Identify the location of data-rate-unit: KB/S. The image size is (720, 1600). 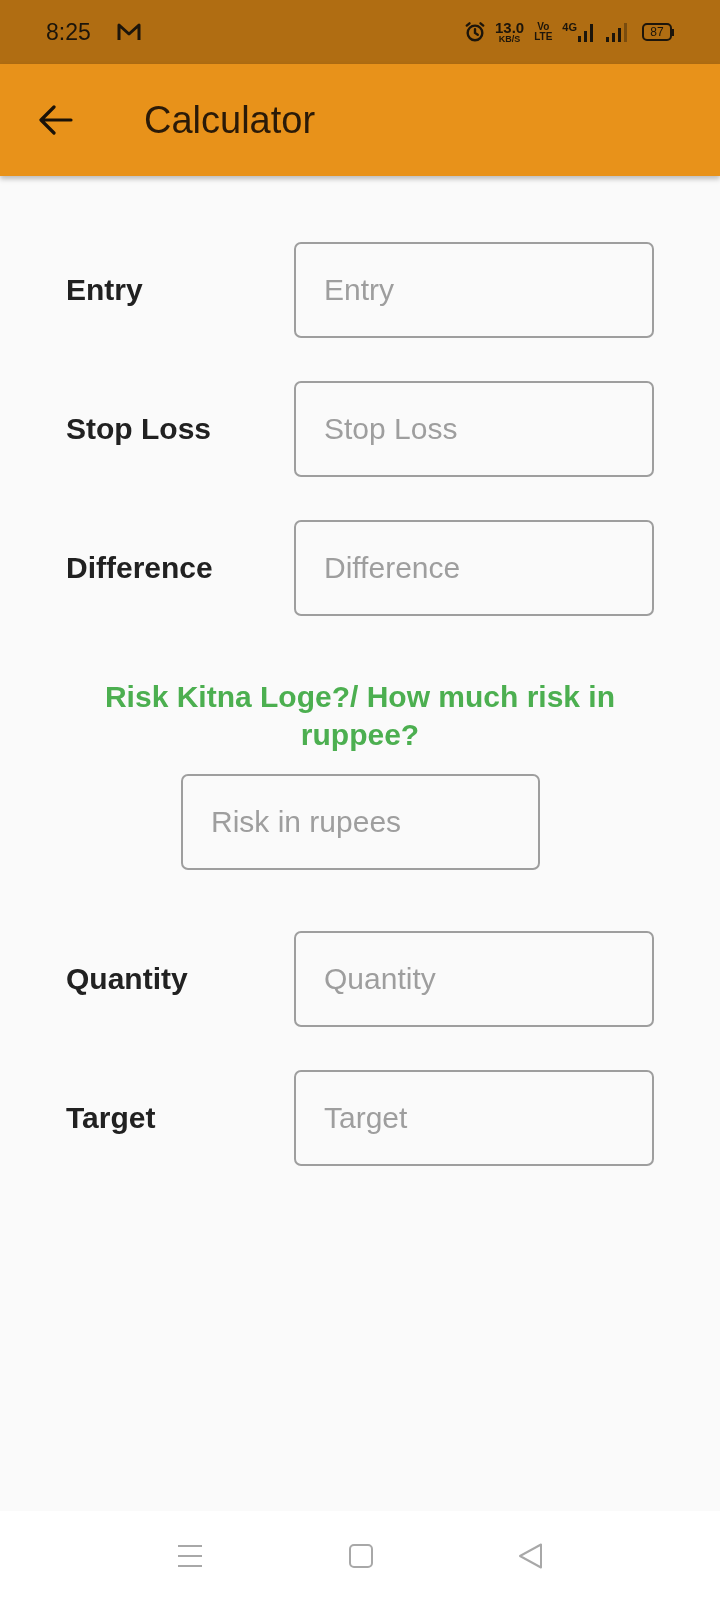
(509, 39).